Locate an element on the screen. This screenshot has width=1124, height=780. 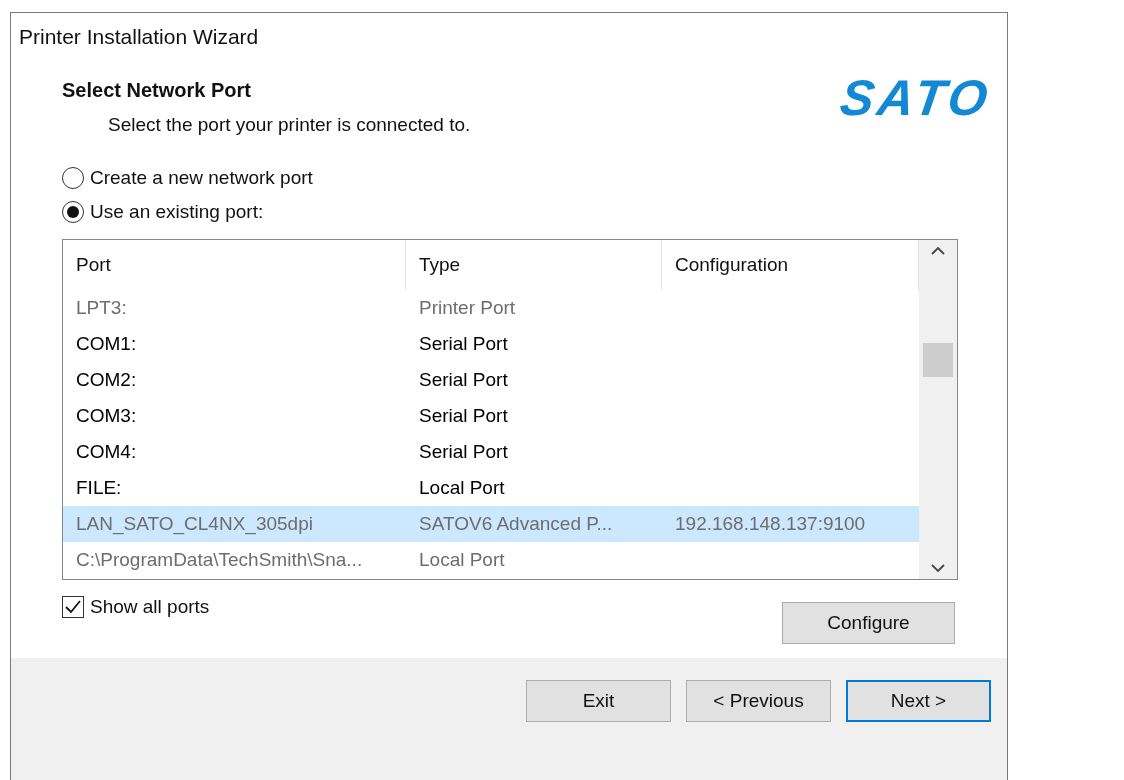
checkbox is located at coordinates (73, 607).